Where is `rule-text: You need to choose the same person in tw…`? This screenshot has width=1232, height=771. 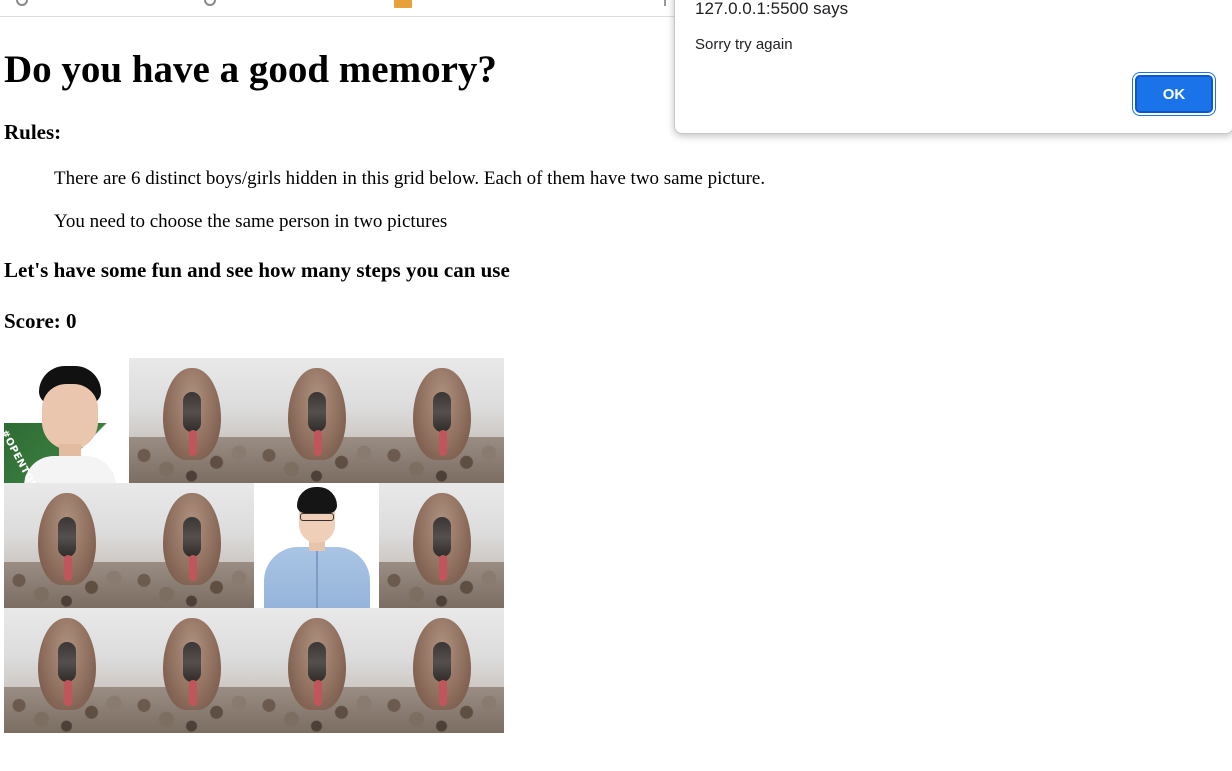
rule-text: You need to choose the same person in tw… is located at coordinates (251, 221).